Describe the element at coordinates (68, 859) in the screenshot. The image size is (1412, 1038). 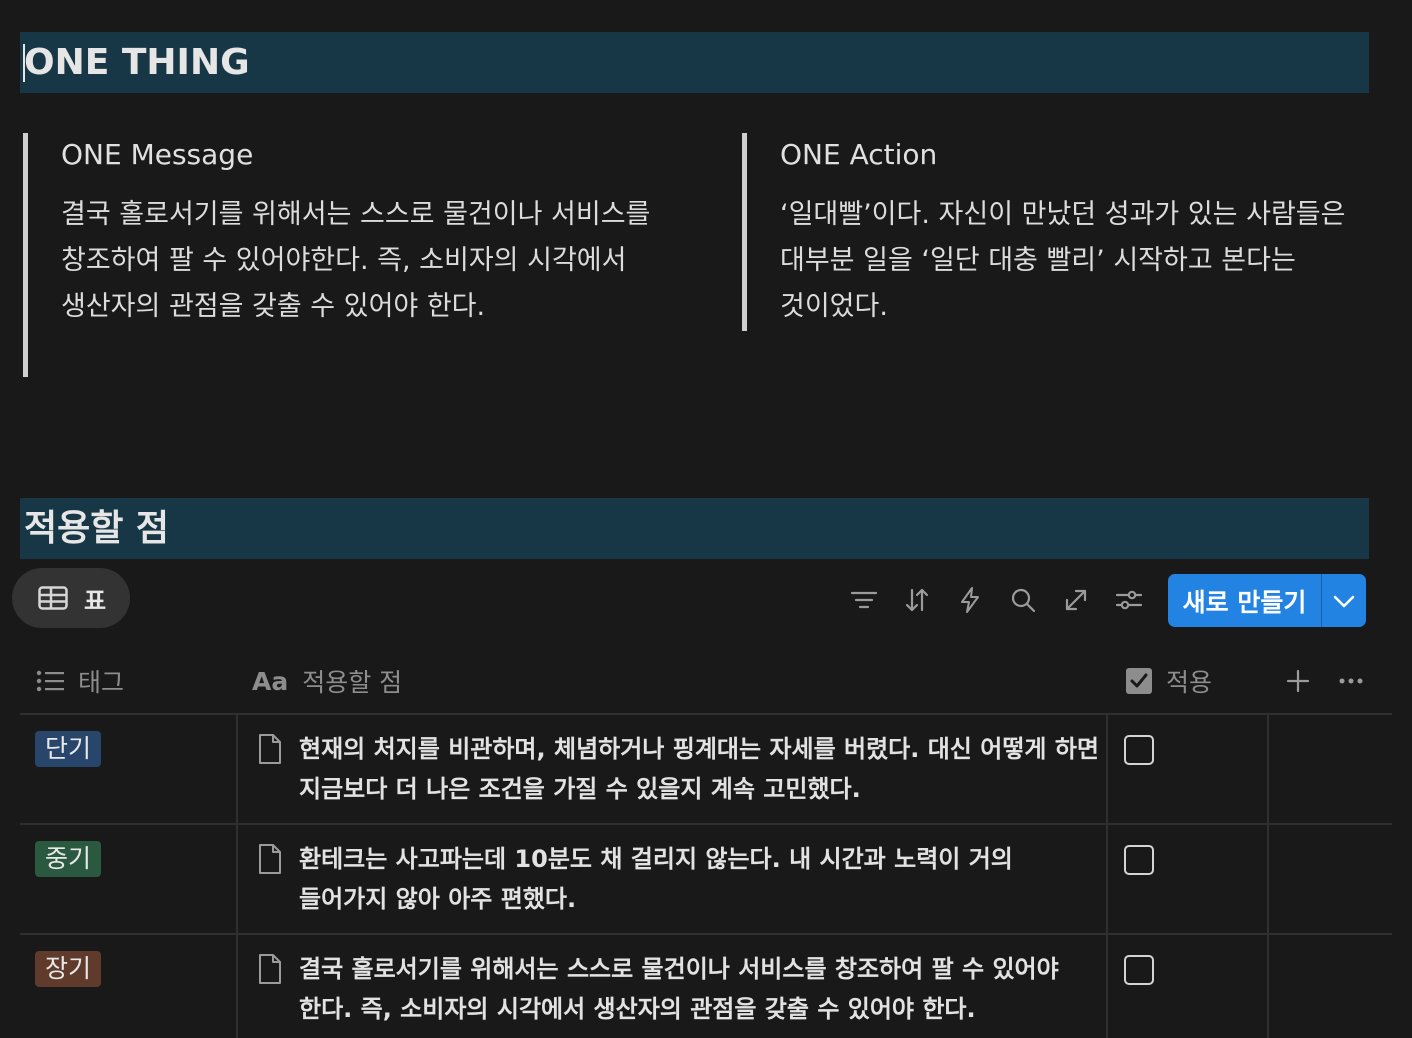
I see `tag-badge: 중기` at that location.